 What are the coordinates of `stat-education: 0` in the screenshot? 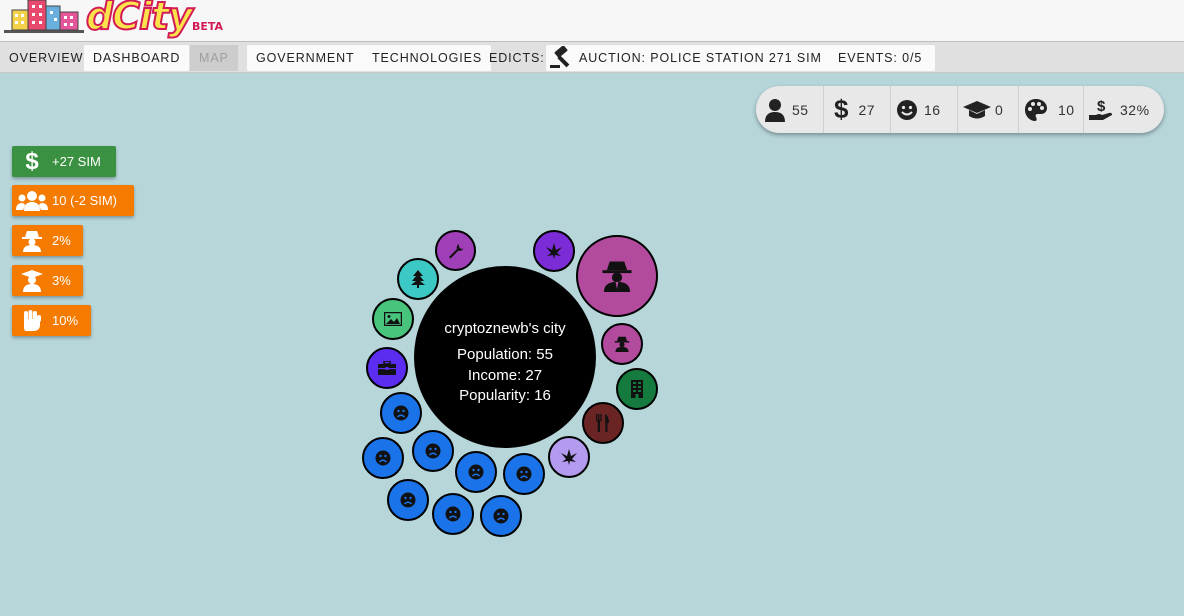 It's located at (982, 109).